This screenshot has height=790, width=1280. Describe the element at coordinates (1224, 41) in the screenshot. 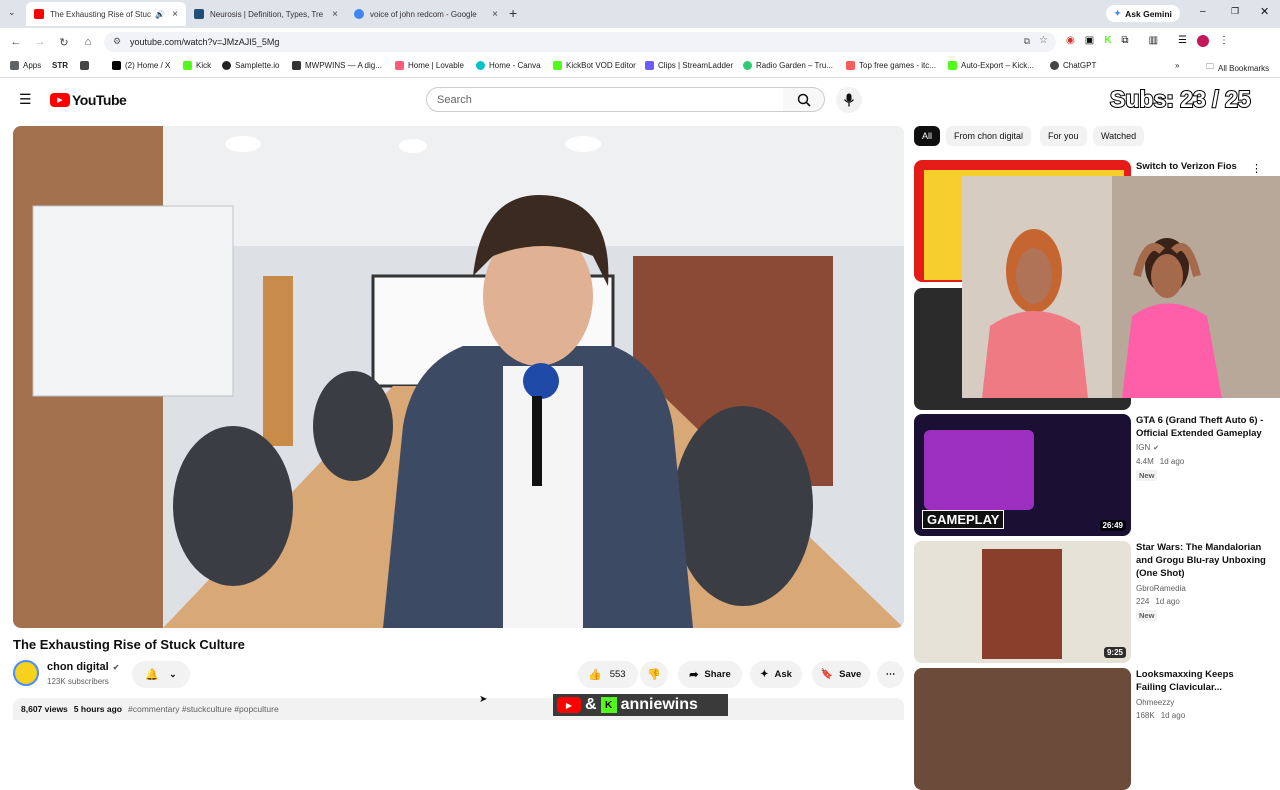

I see `menu-kebab-icon: ⋮` at that location.